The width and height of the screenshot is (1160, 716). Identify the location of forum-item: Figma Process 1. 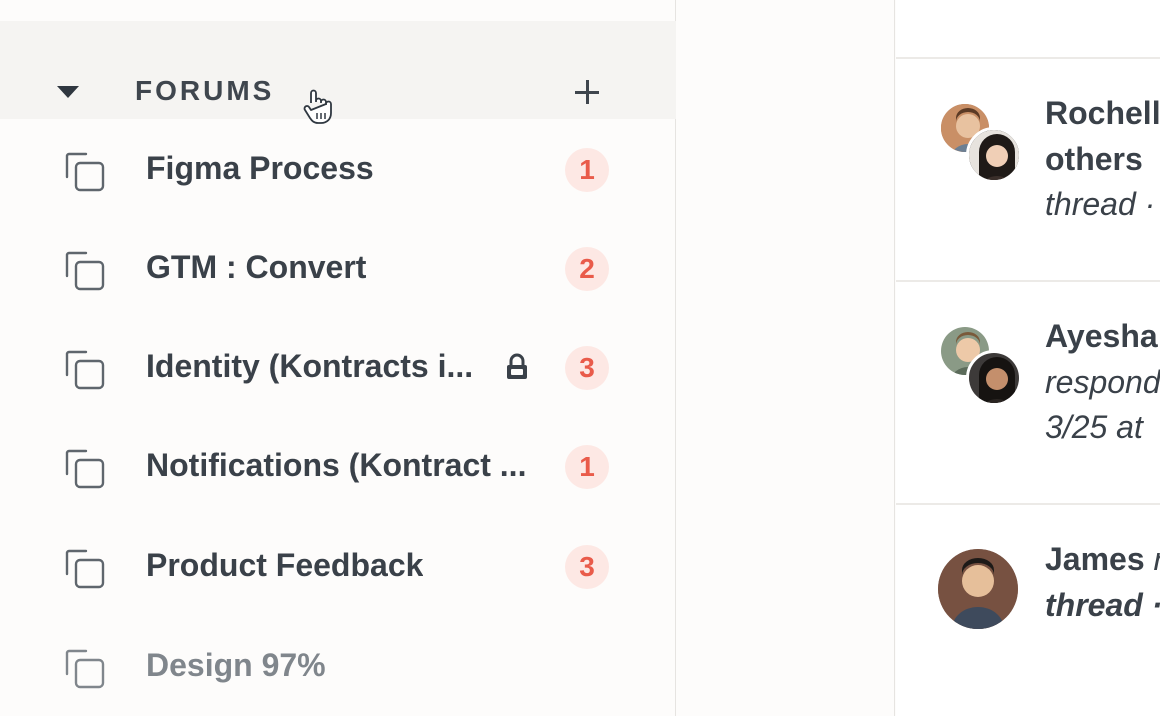
(338, 169).